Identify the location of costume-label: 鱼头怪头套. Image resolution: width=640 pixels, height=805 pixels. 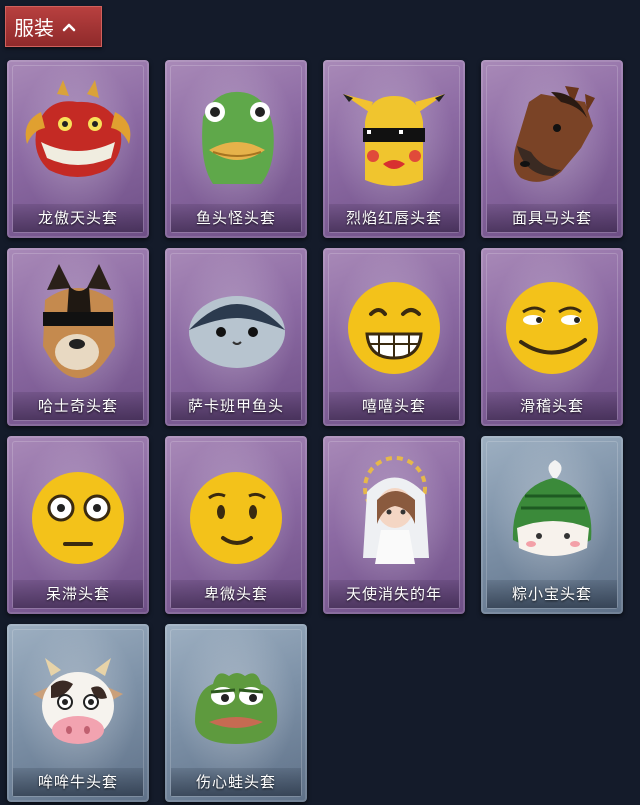
(236, 218).